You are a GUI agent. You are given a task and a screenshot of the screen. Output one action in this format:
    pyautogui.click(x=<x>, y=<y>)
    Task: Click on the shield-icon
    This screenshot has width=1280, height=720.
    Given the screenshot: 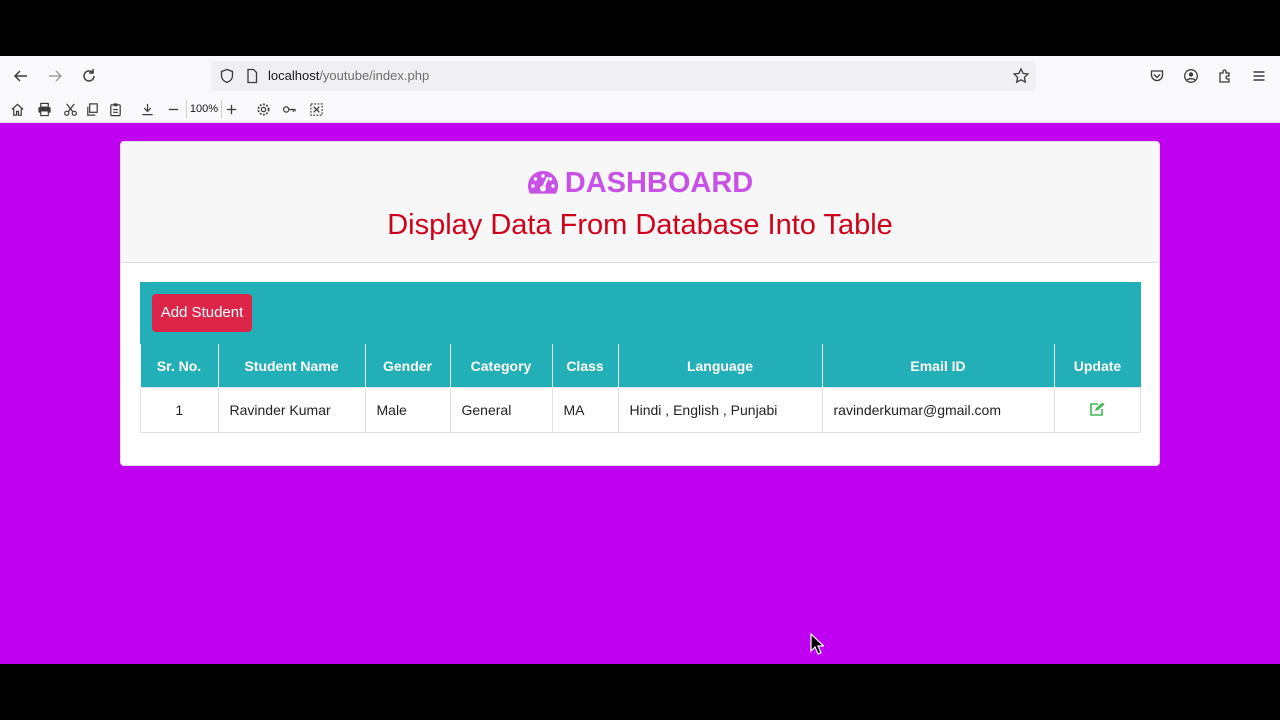 What is the action you would take?
    pyautogui.click(x=227, y=76)
    